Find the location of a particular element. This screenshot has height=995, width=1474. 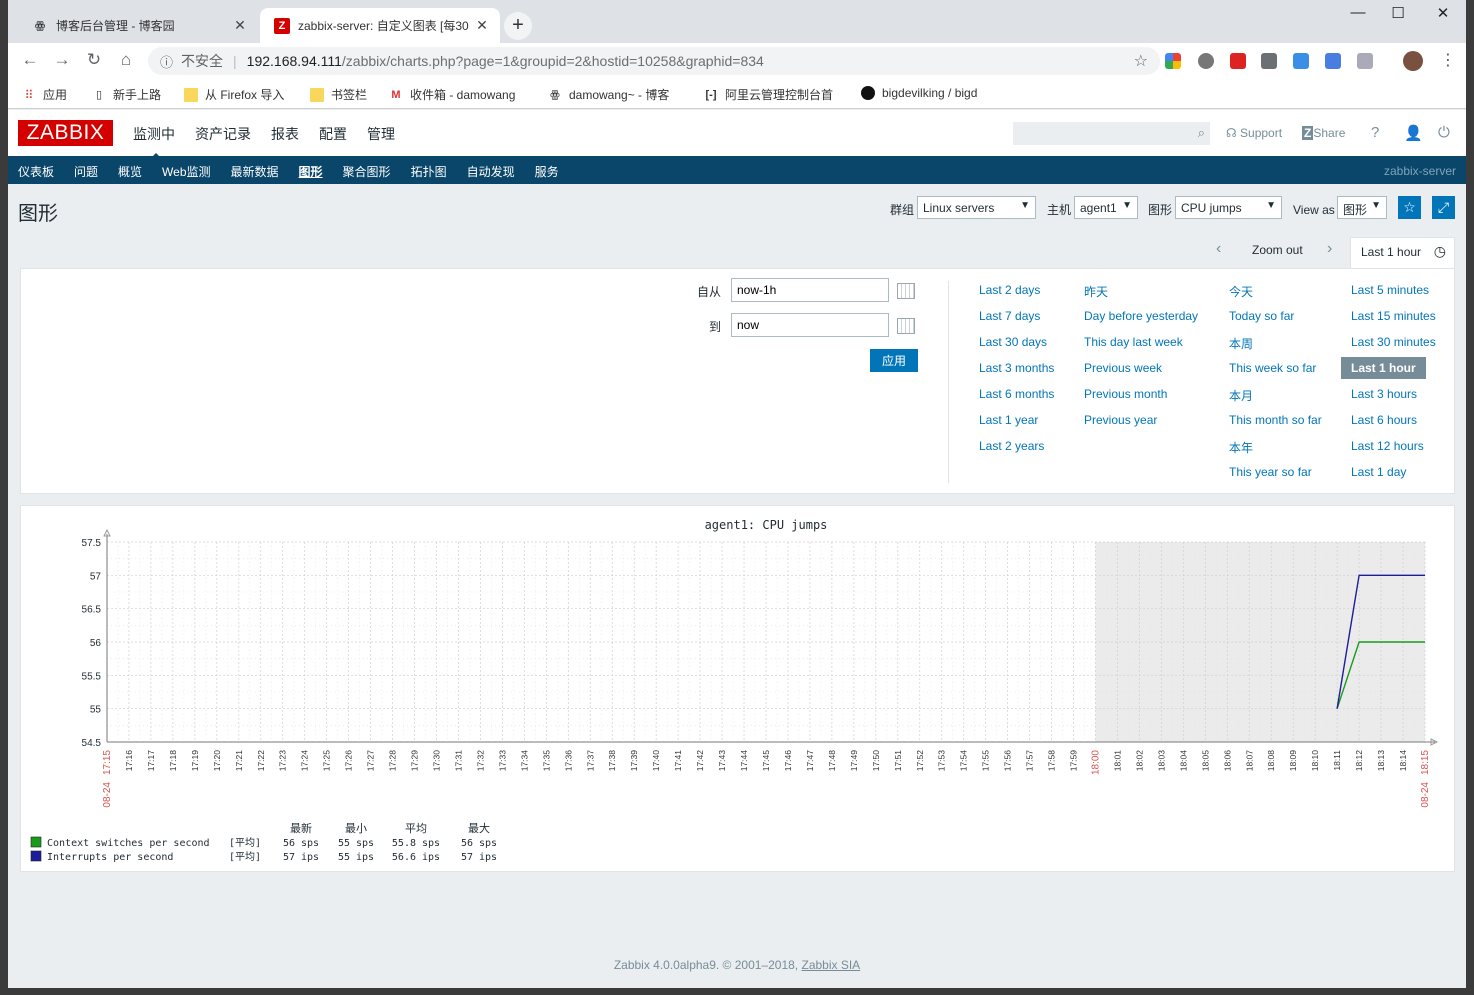

quick-range-link: 本周 is located at coordinates (1241, 343).